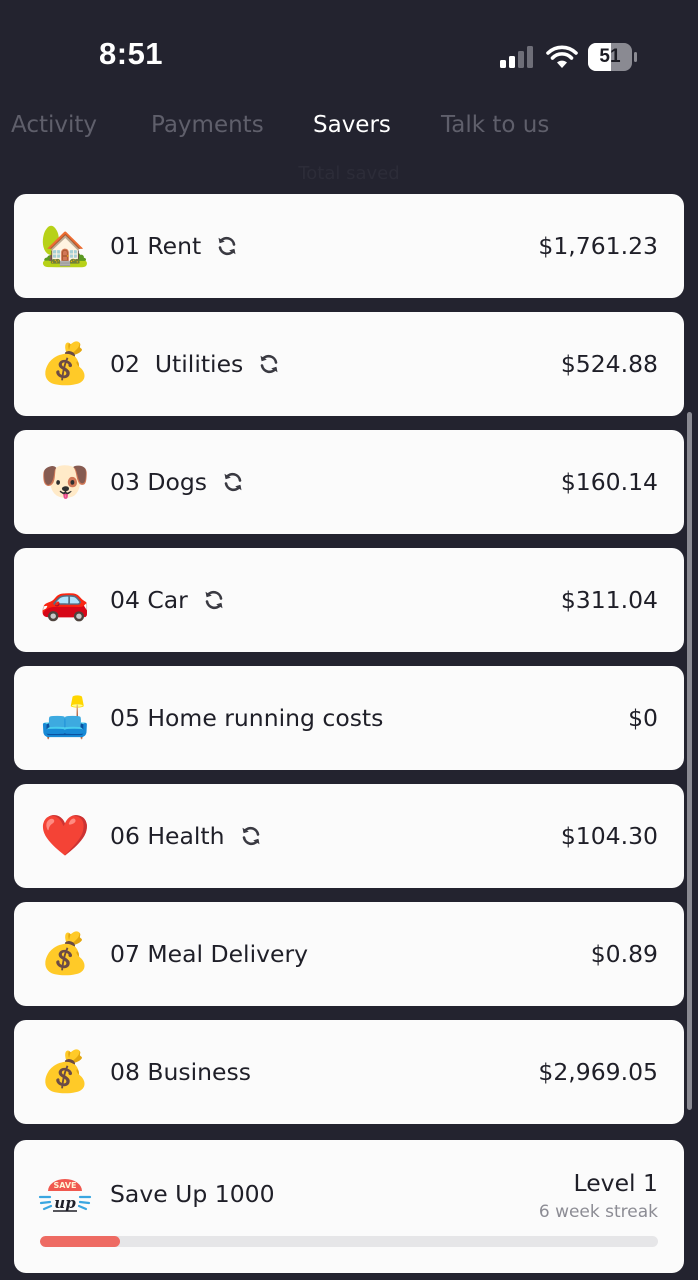 This screenshot has width=698, height=1280. I want to click on saver-name-container: 01 Rent, so click(174, 246).